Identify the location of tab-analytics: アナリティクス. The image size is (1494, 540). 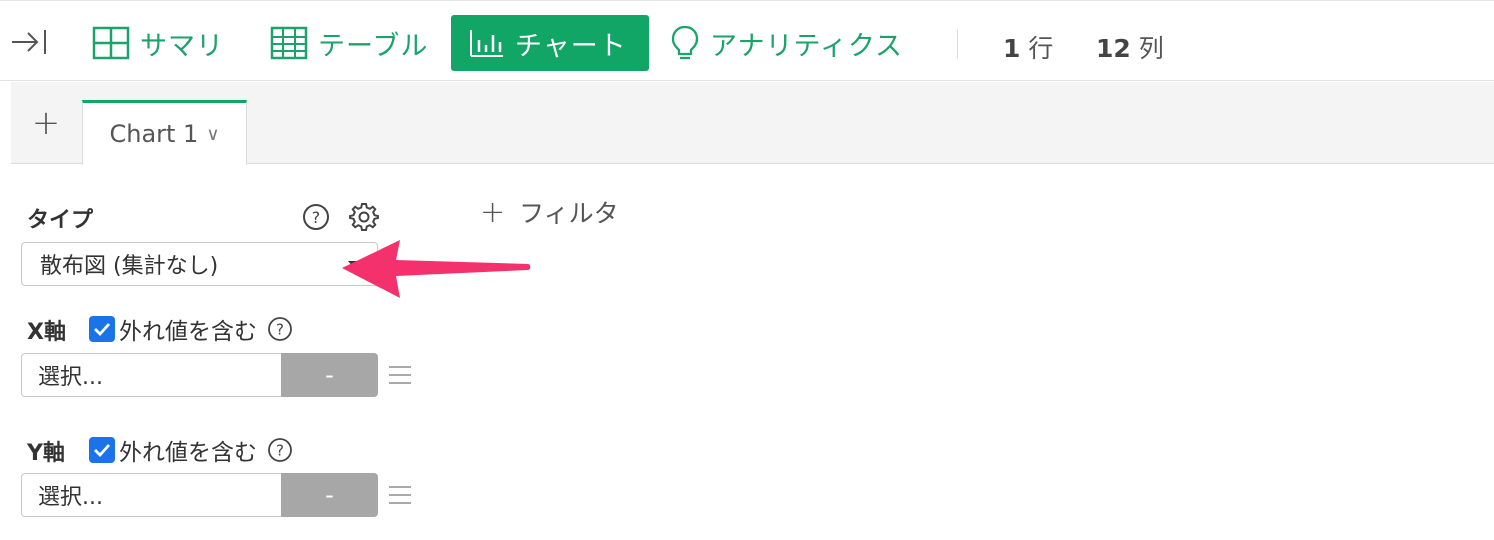
(786, 43).